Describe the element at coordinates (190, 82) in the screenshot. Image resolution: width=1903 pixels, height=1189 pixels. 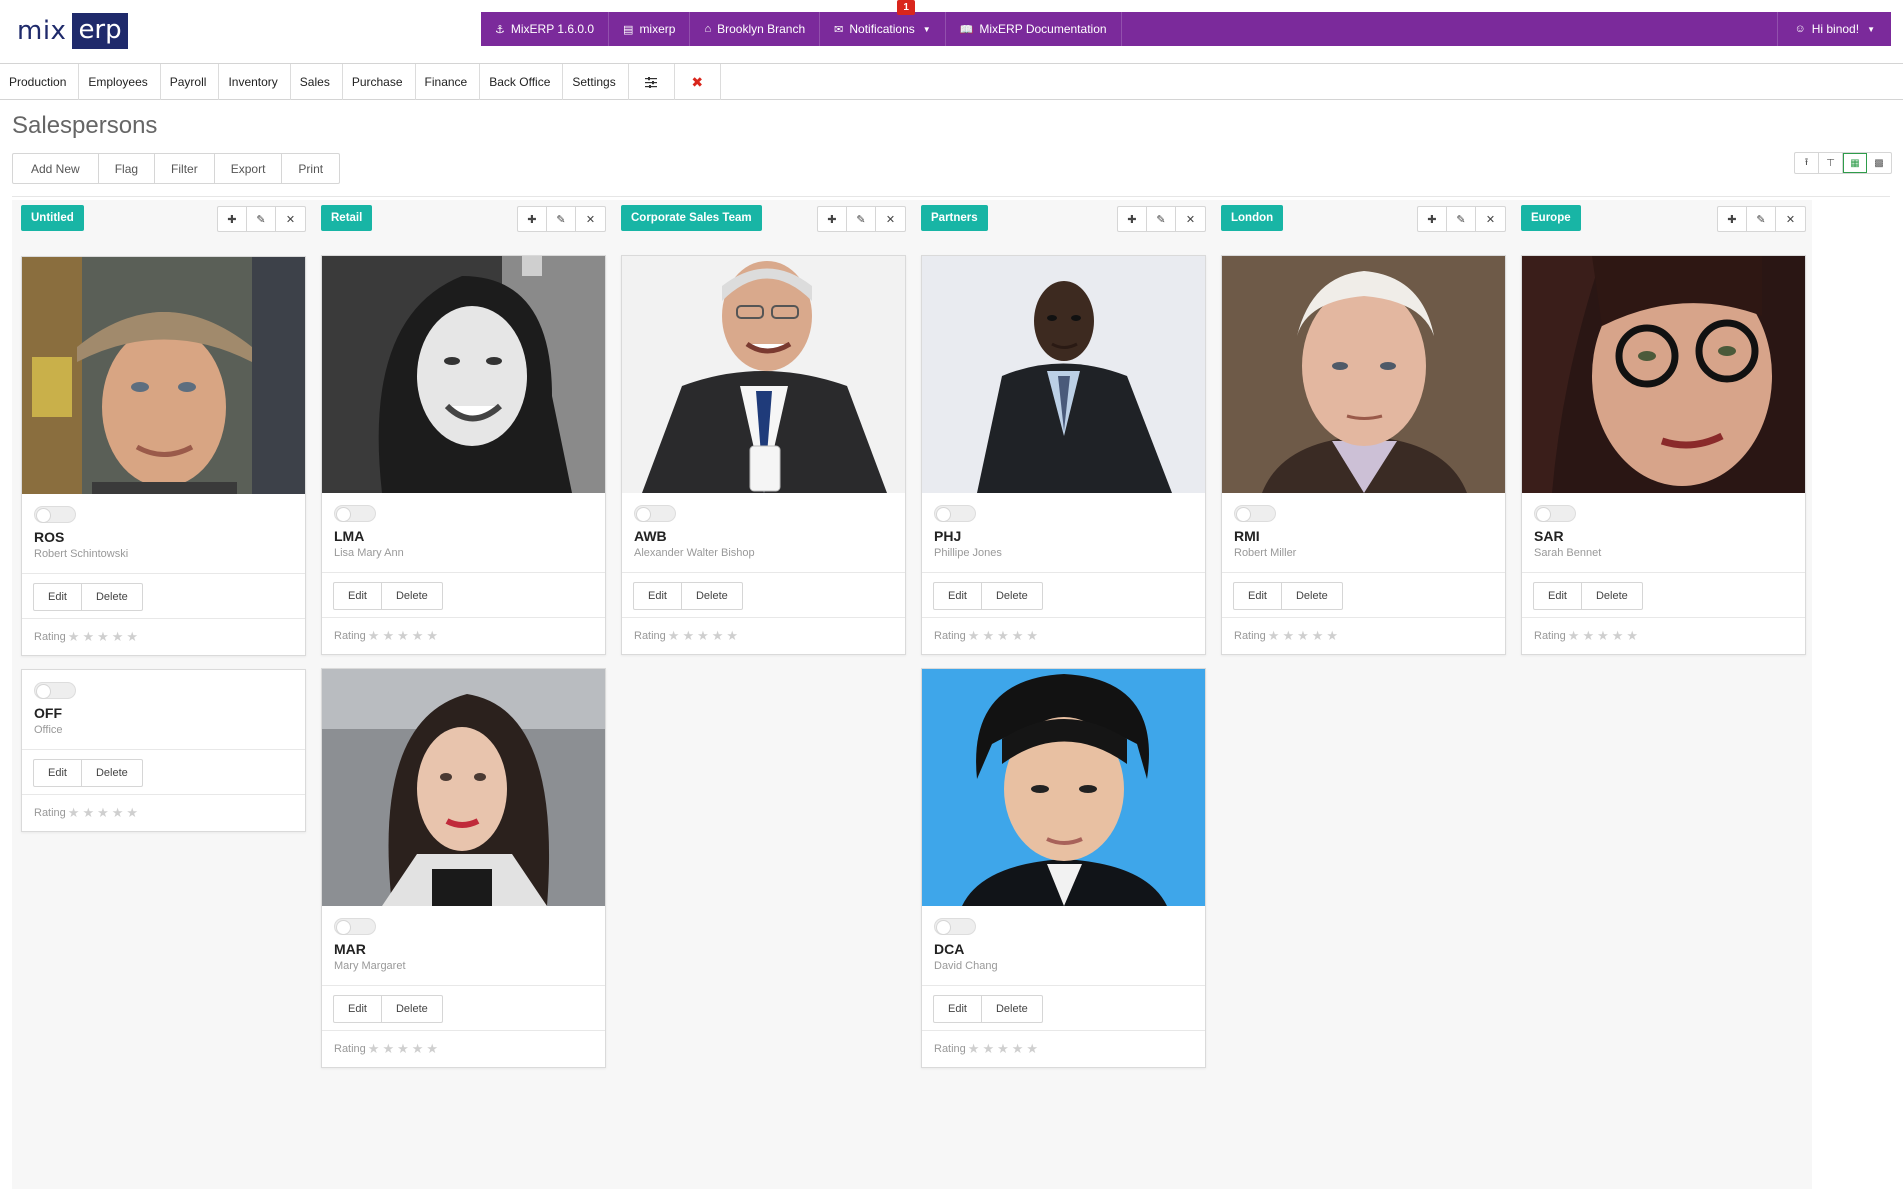
I see `menu-payroll: Payroll` at that location.